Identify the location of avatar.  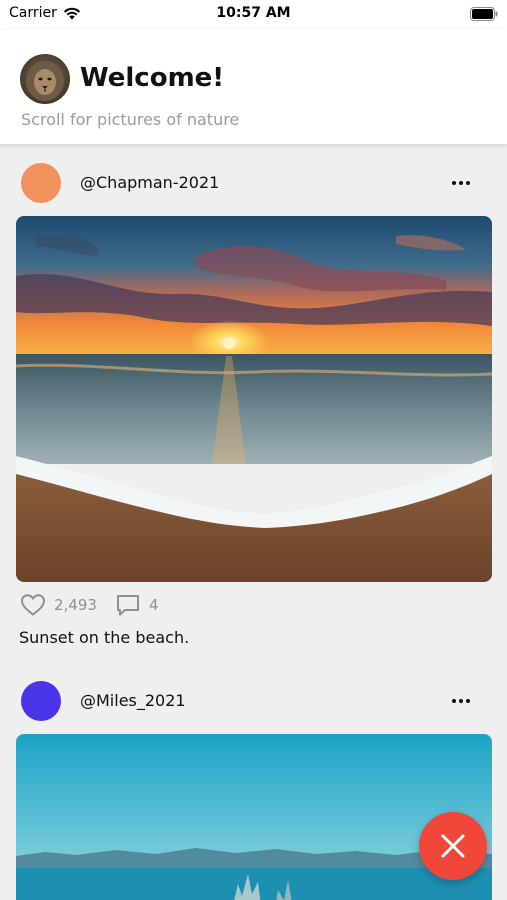
(45, 79).